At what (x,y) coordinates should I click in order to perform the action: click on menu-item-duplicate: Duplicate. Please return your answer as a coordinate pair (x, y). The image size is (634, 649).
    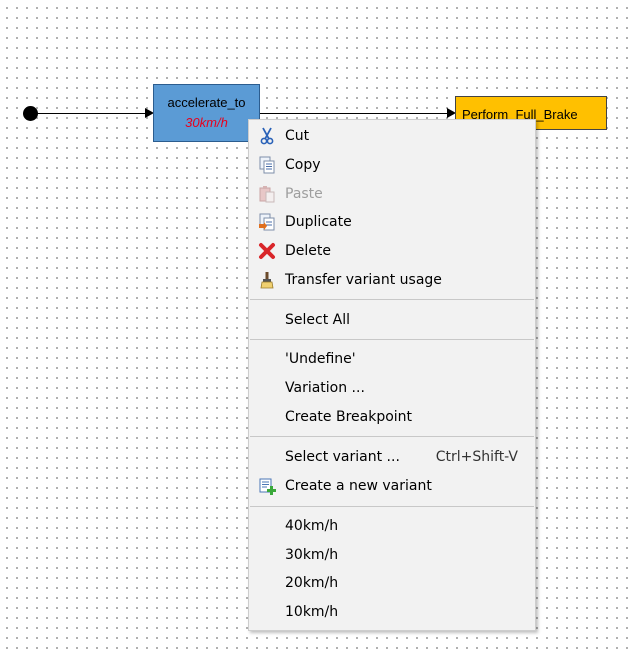
    Looking at the image, I should click on (392, 222).